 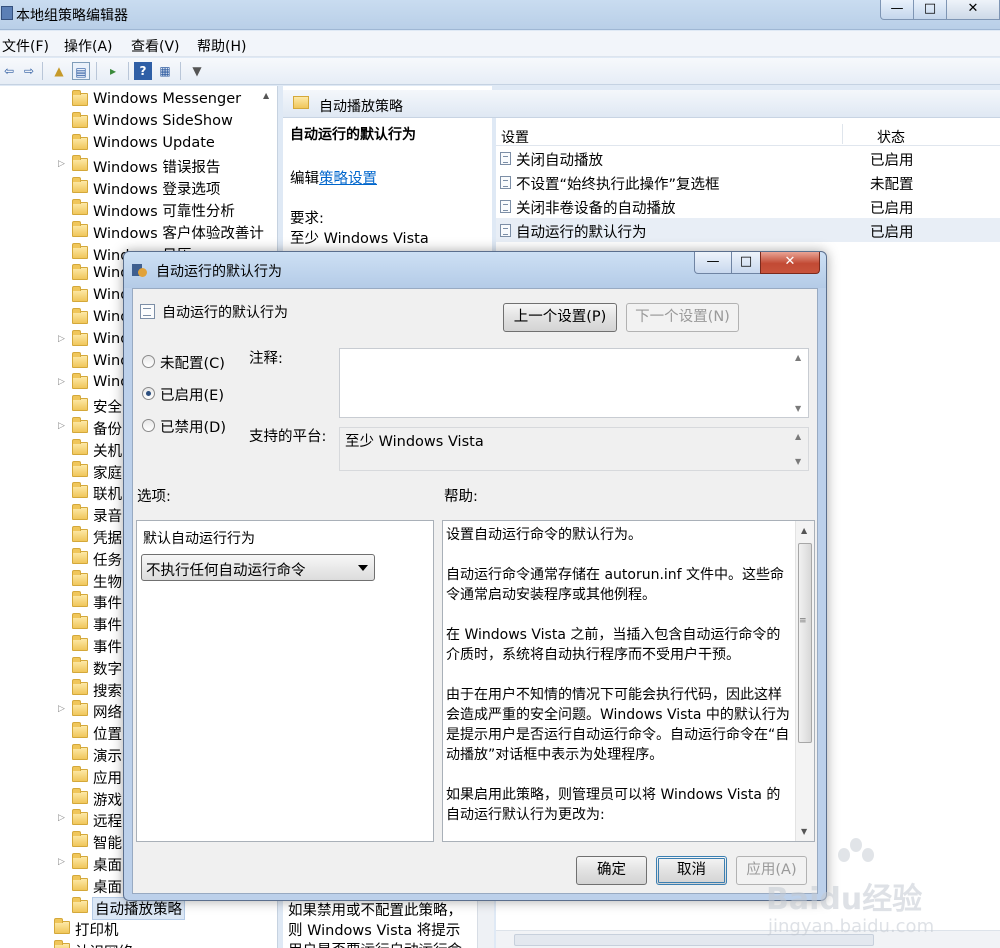 I want to click on help-scrollbar: ▲ ≡ ▼, so click(x=804, y=681).